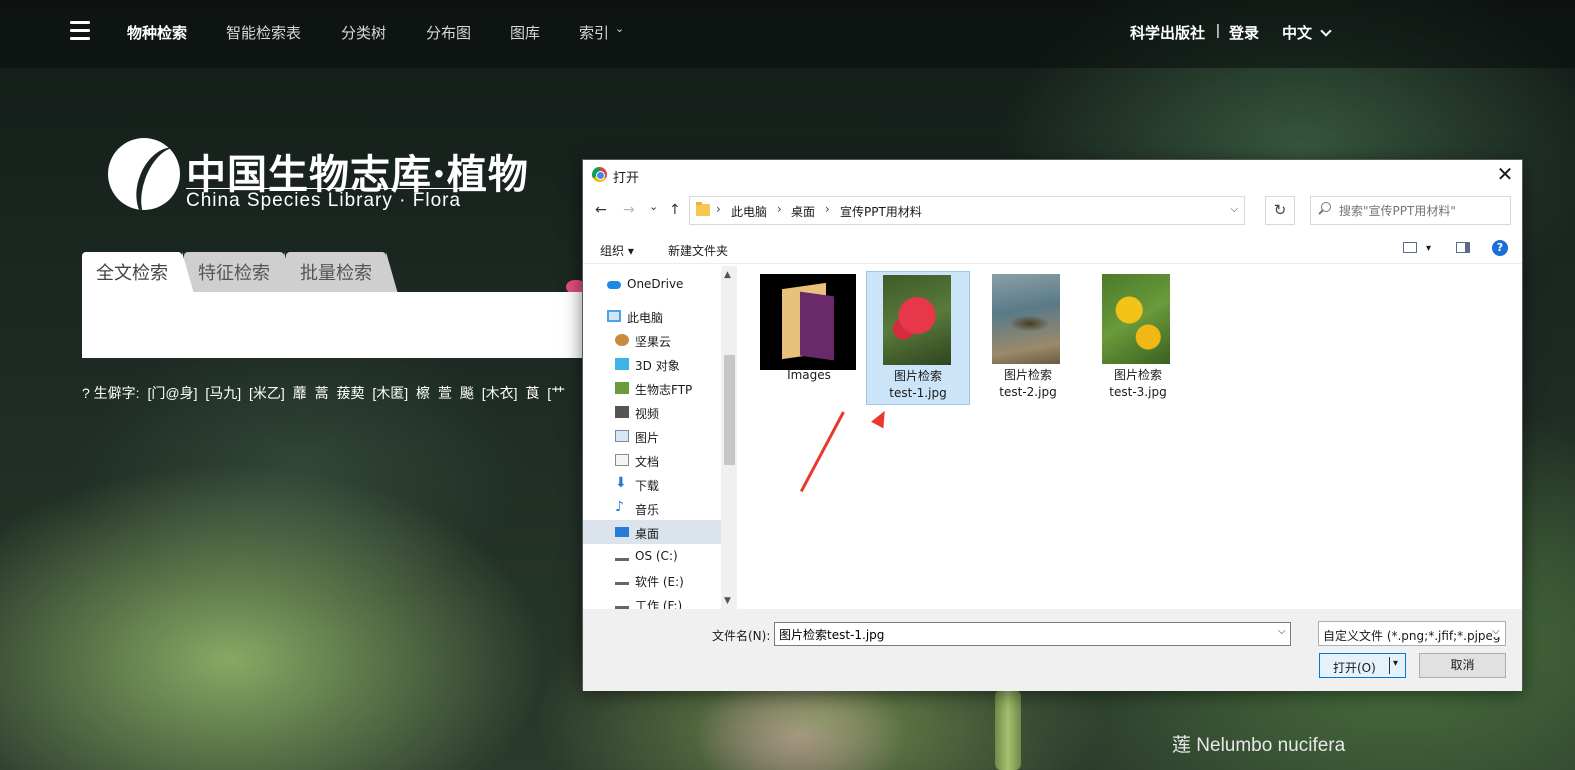 The width and height of the screenshot is (1575, 770). What do you see at coordinates (601, 210) in the screenshot?
I see `back-arrow-icon: ←` at bounding box center [601, 210].